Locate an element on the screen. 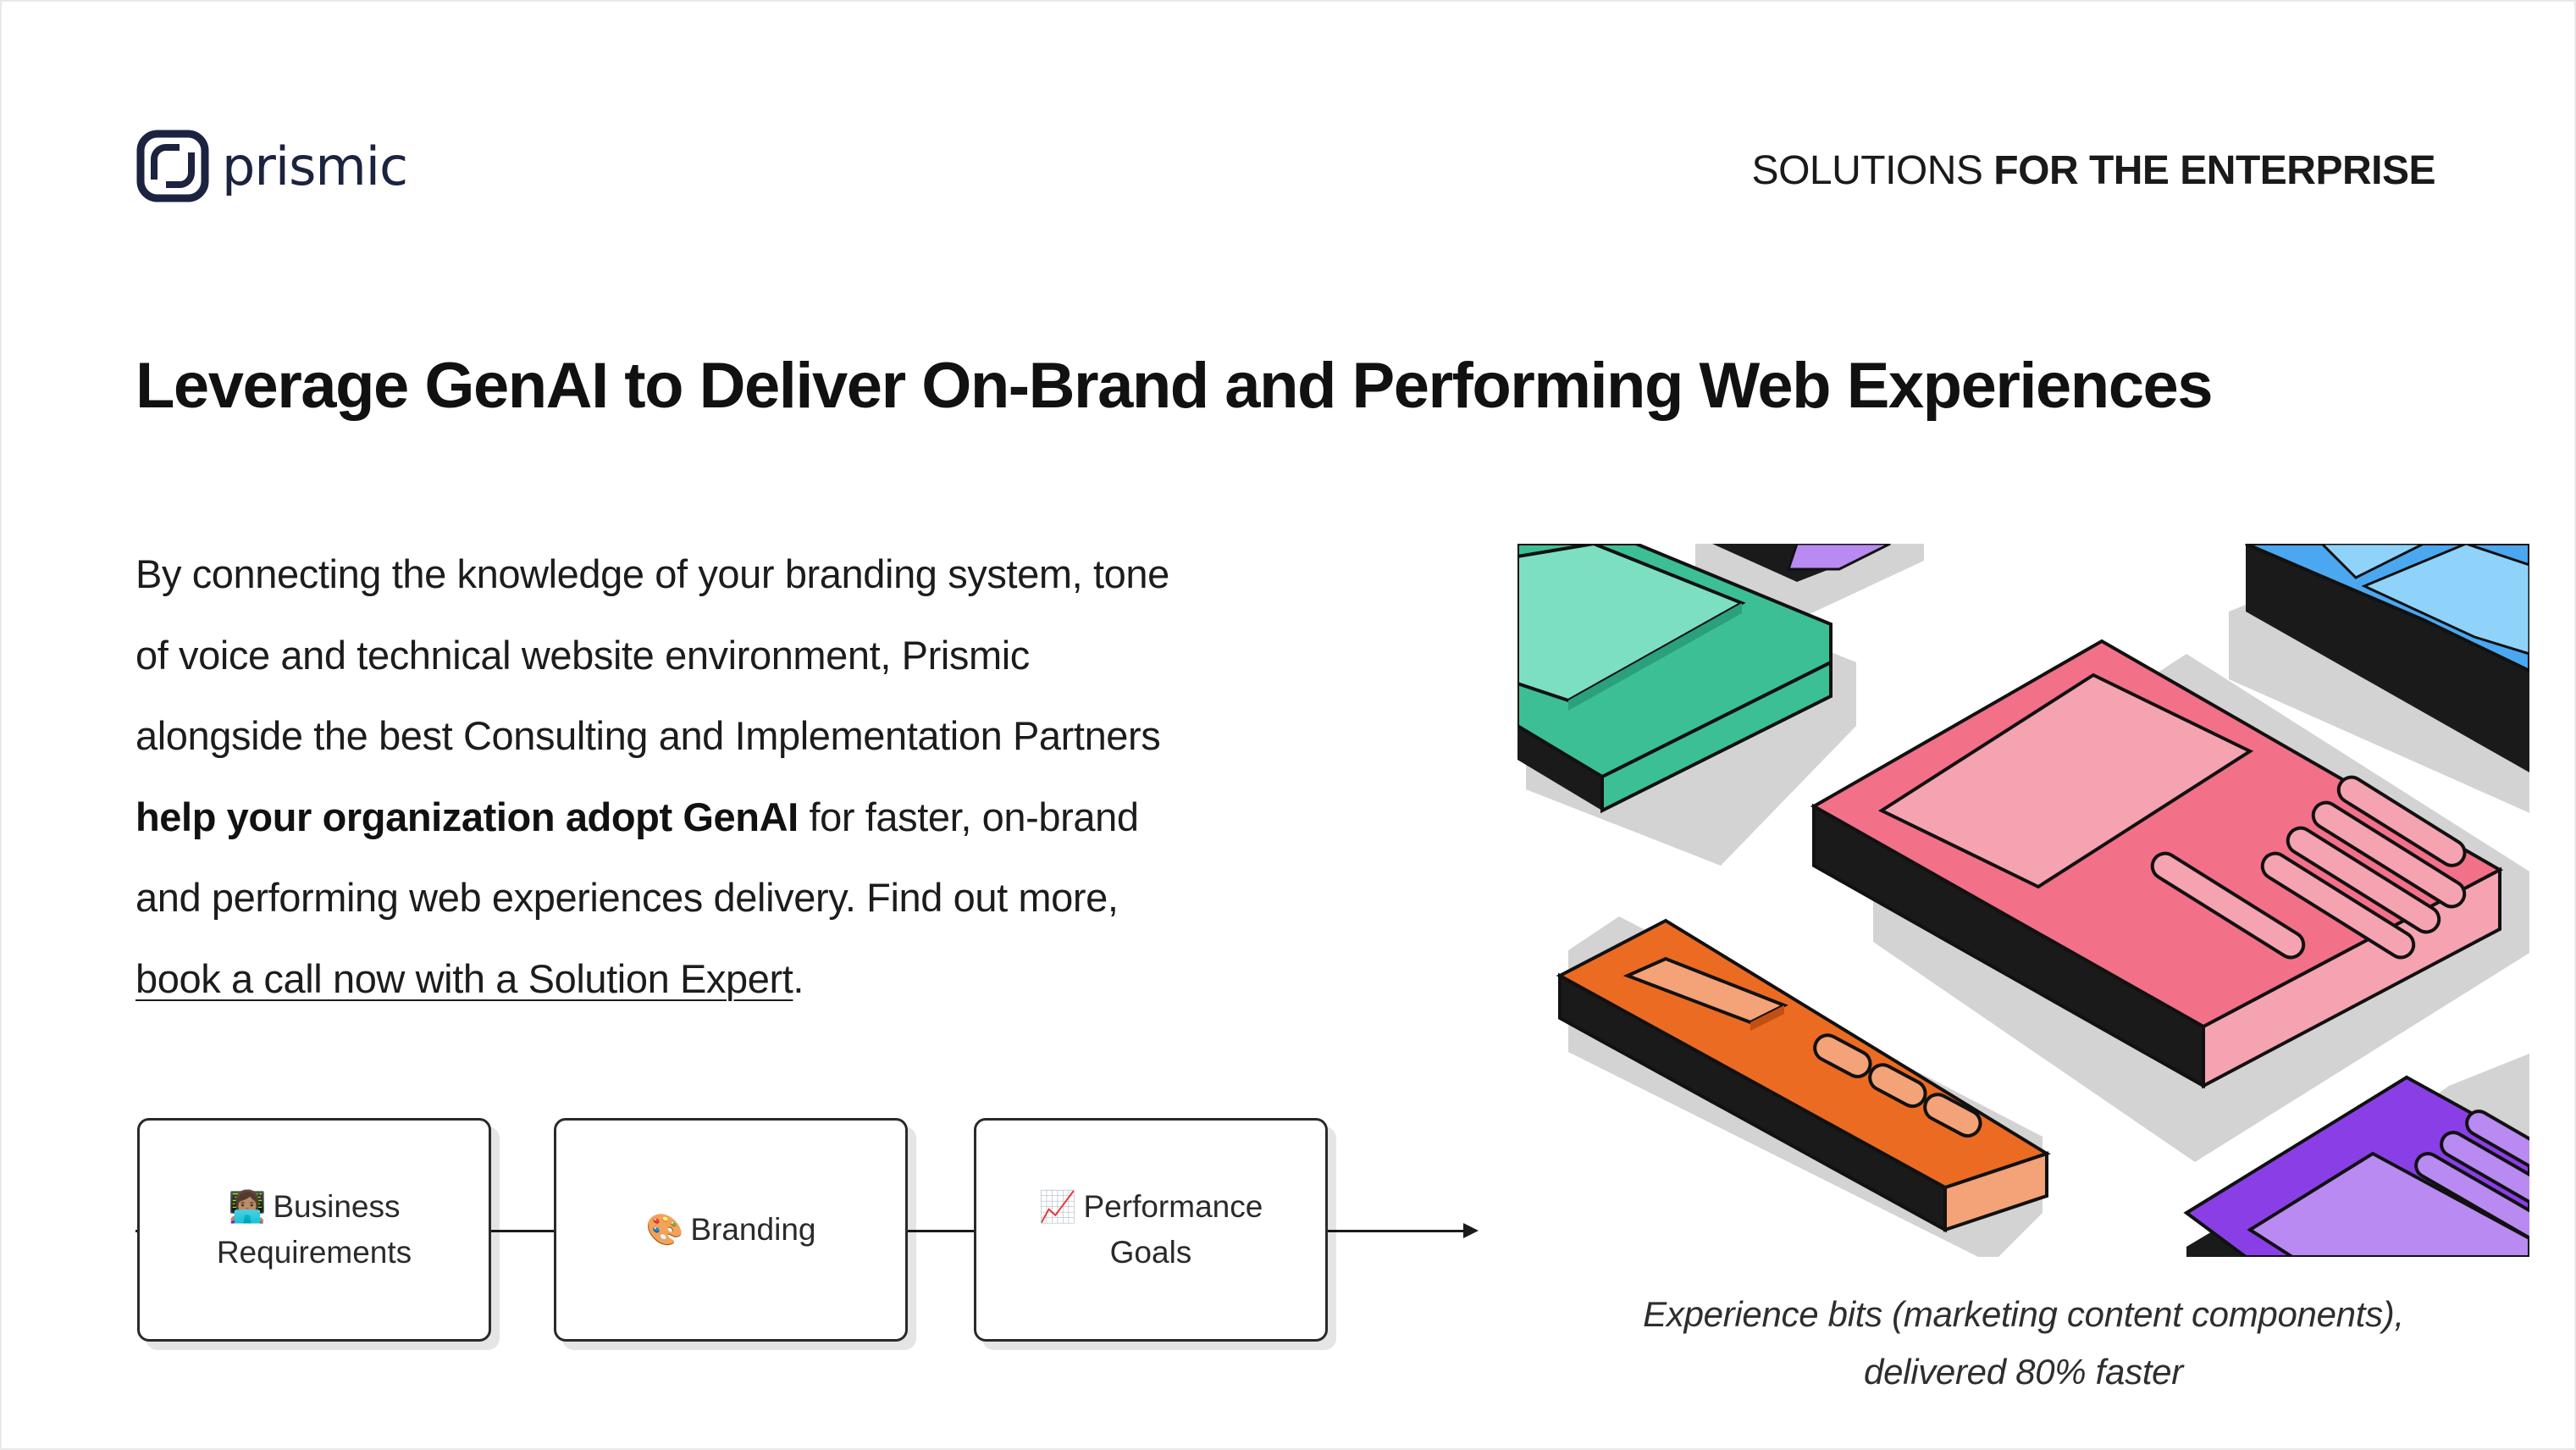 The width and height of the screenshot is (2576, 1450). chart-increasing-emoji-icon: 📈 is located at coordinates (1057, 1206).